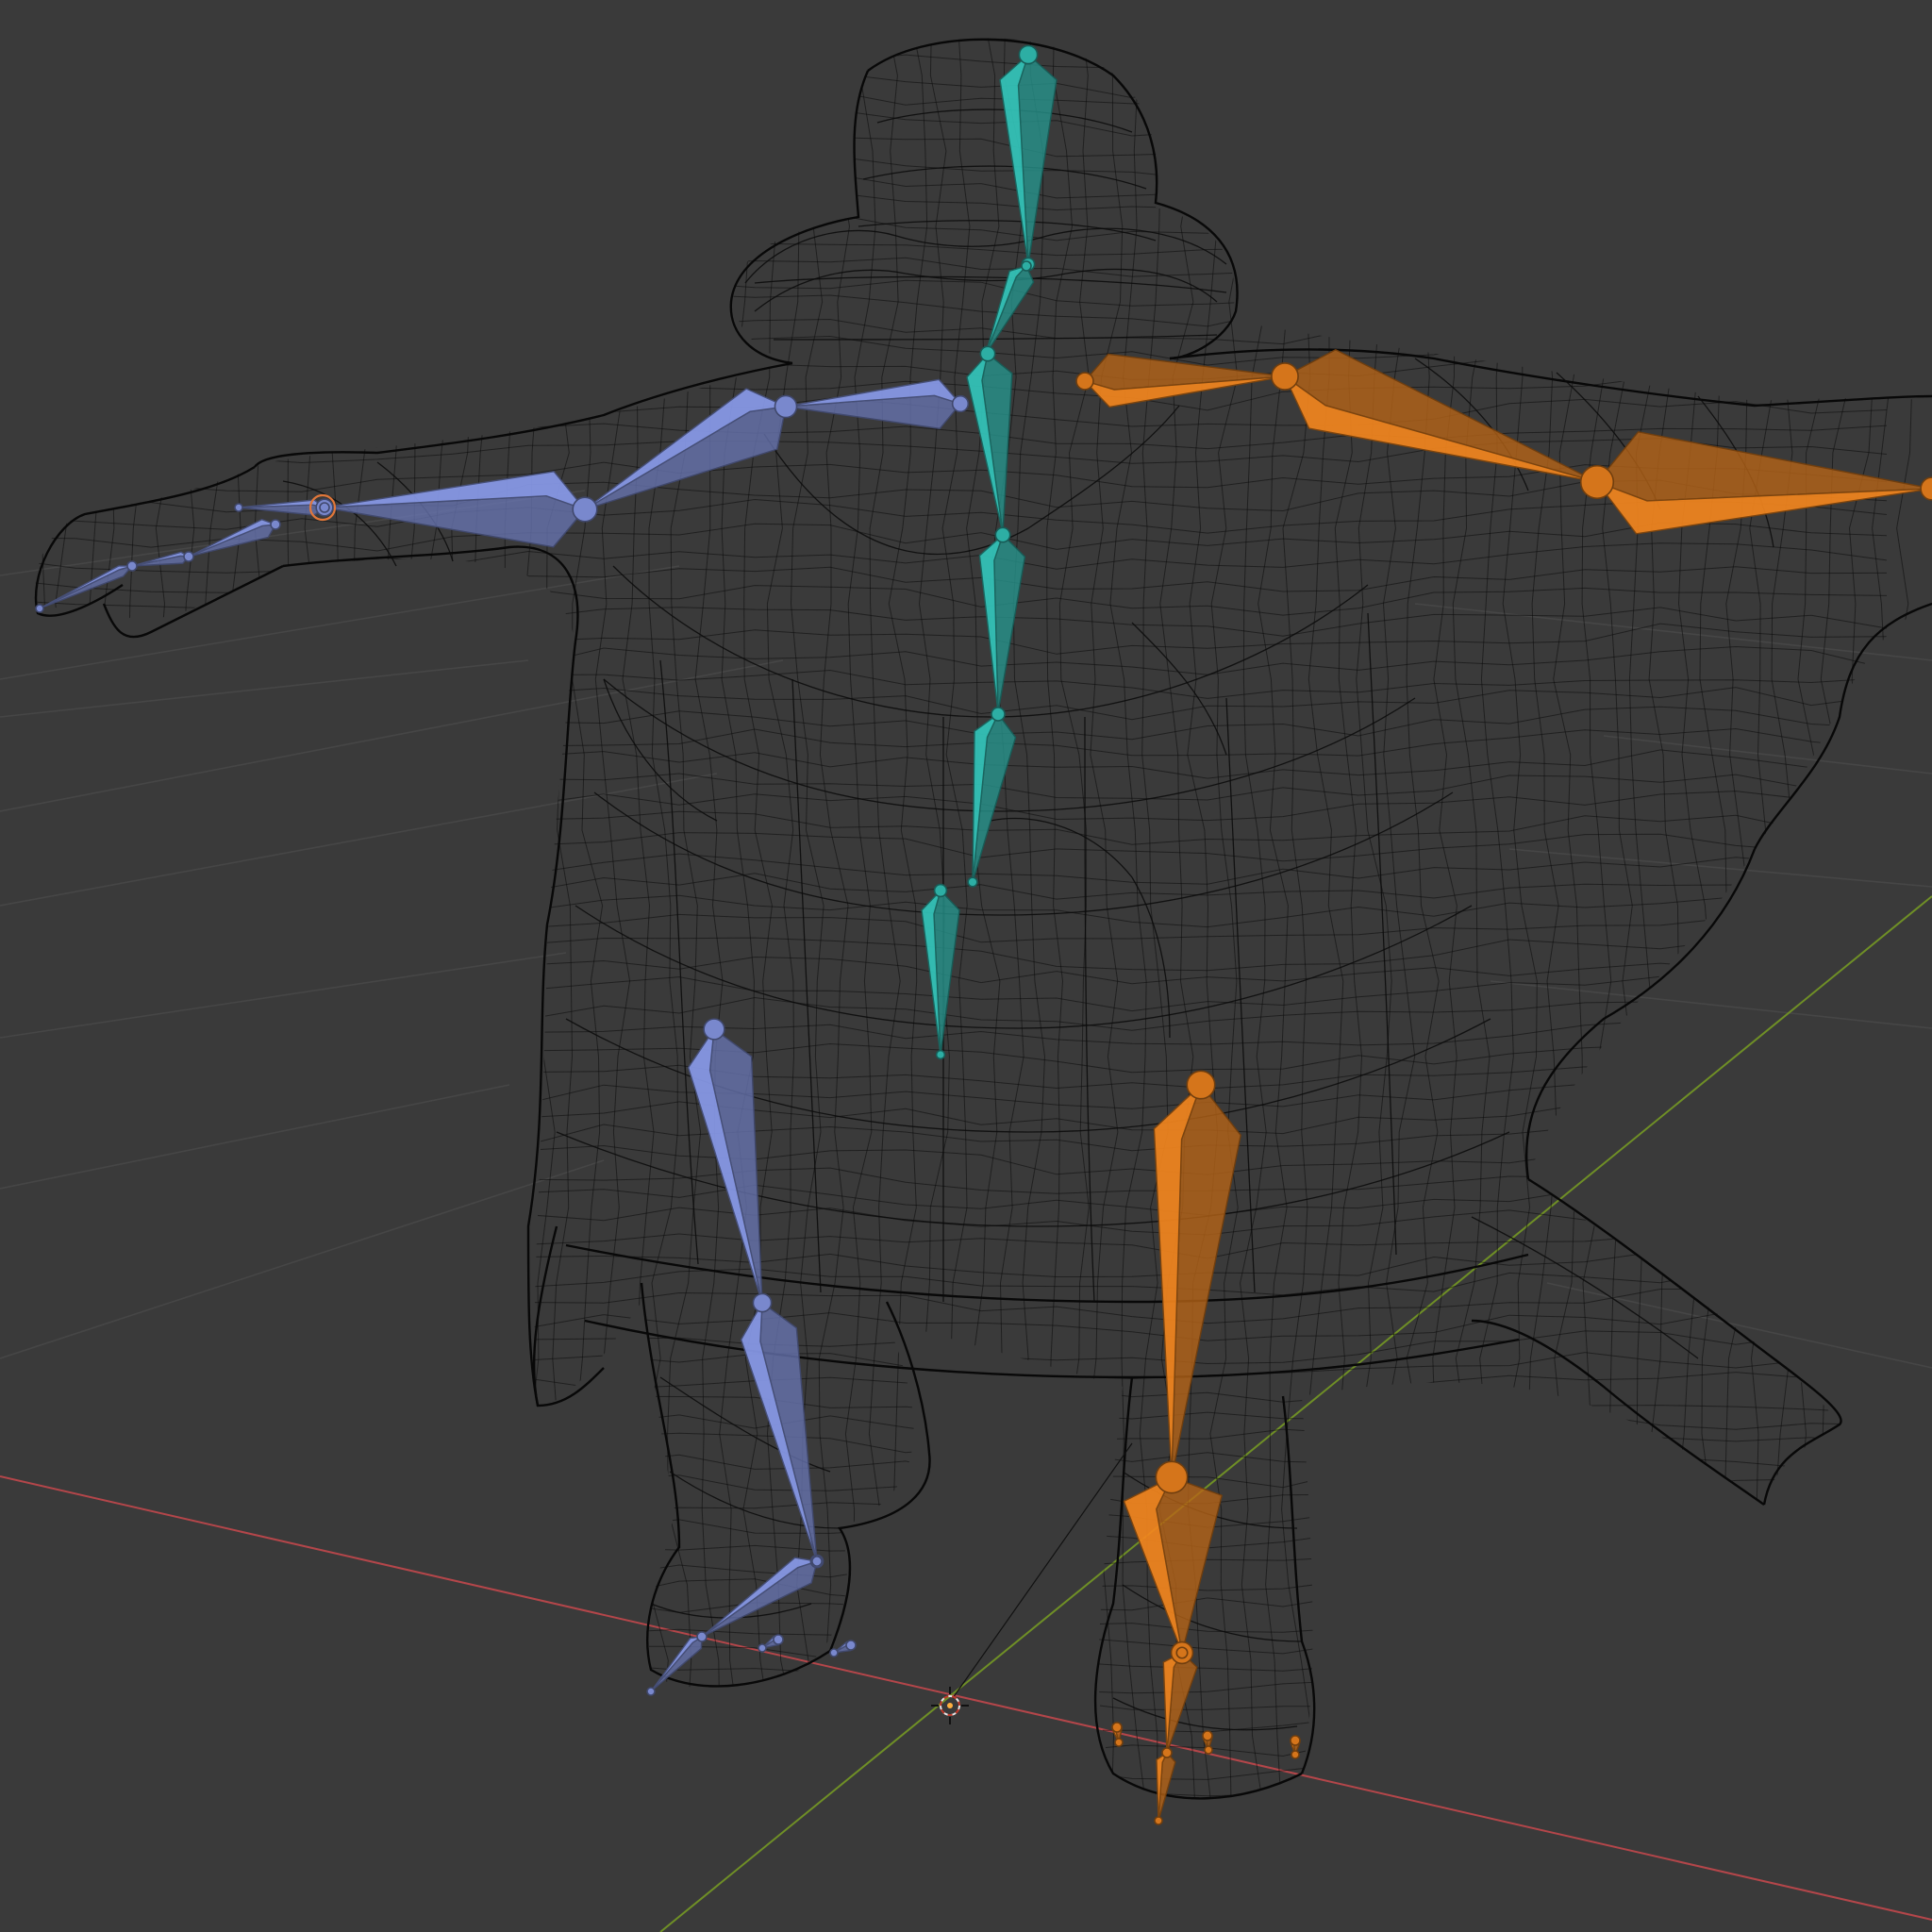  I want to click on bone-finger-l-2-head-joint, so click(189, 556).